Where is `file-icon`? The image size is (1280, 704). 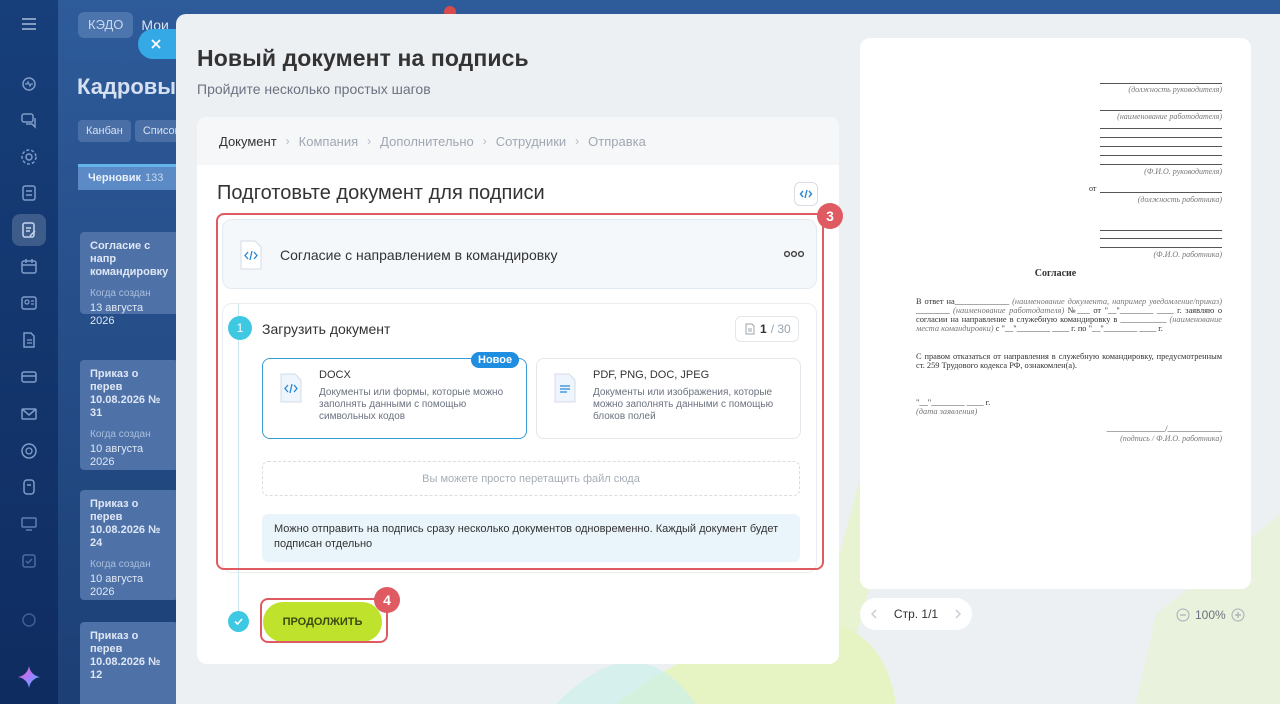 file-icon is located at coordinates (29, 340).